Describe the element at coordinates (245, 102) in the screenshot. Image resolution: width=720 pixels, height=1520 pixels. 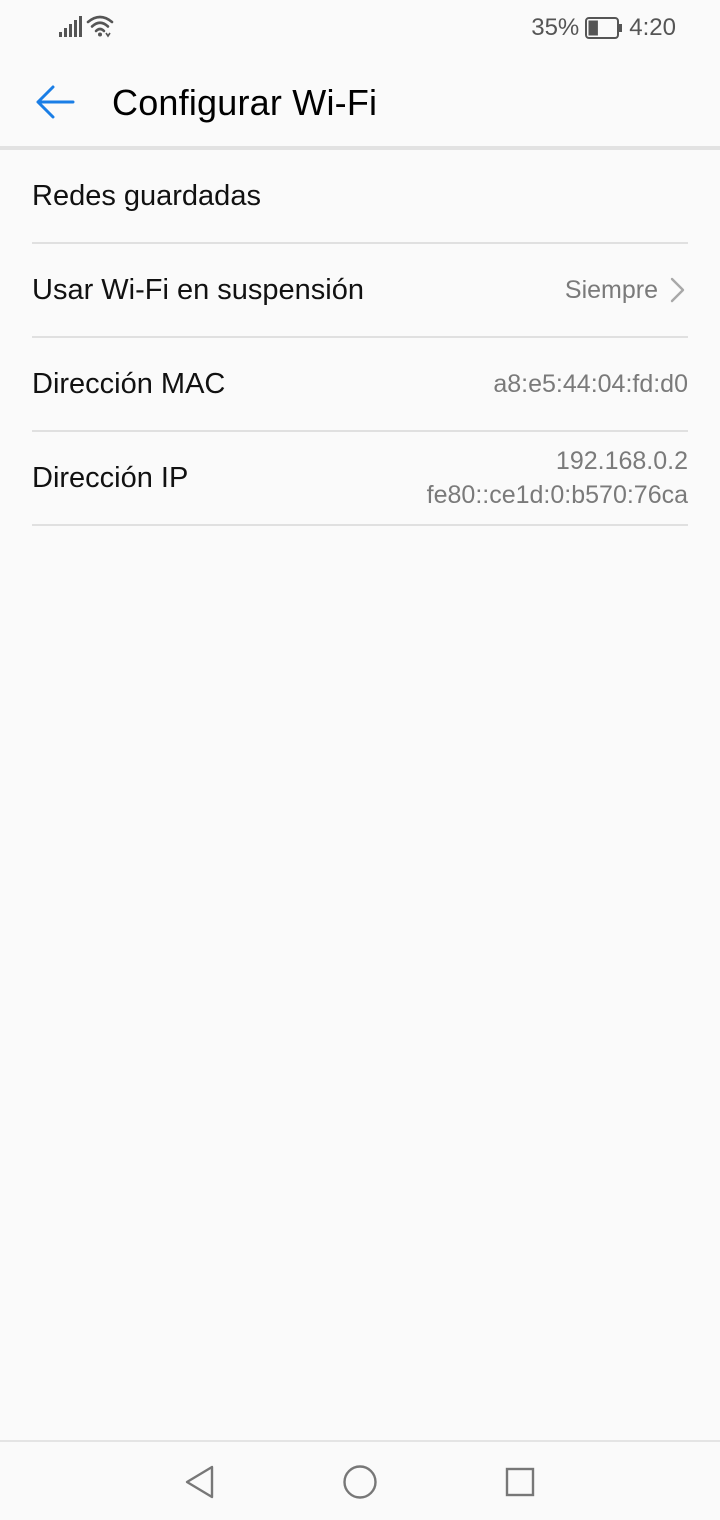
I see `page-title: Configurar Wi-Fi` at that location.